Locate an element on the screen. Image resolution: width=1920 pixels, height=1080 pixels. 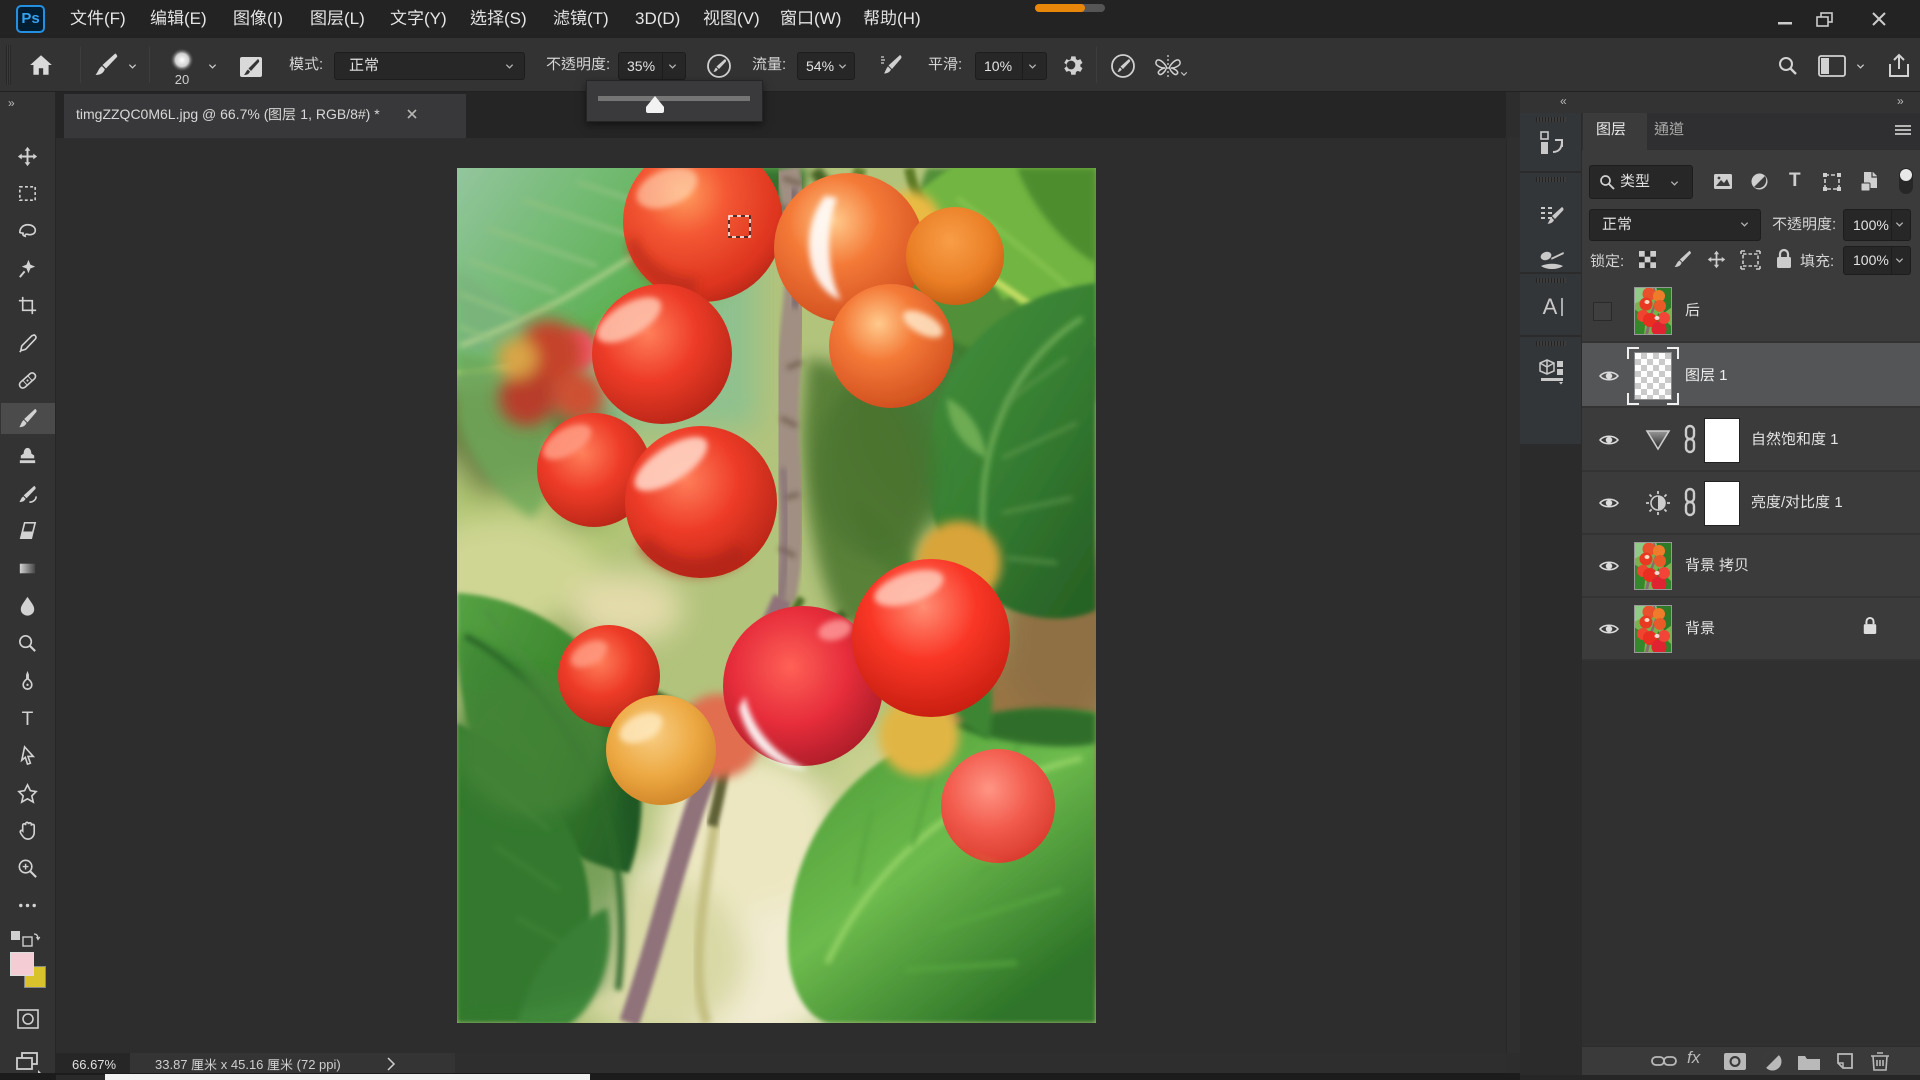
svg-text: T is located at coordinates (28, 719).